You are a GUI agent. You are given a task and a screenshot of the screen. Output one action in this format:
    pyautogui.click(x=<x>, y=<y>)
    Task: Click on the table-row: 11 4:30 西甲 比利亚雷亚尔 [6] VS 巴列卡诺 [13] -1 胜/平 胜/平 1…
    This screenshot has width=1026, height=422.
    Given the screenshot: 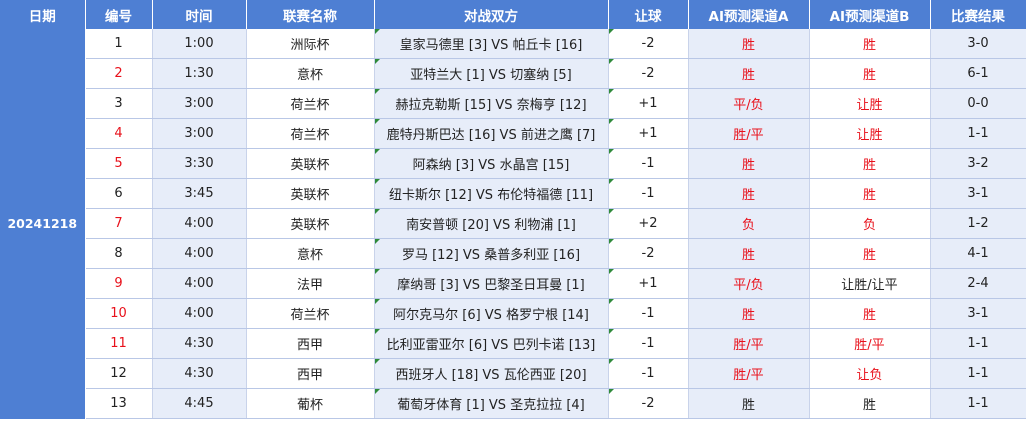 What is the action you would take?
    pyautogui.click(x=513, y=343)
    